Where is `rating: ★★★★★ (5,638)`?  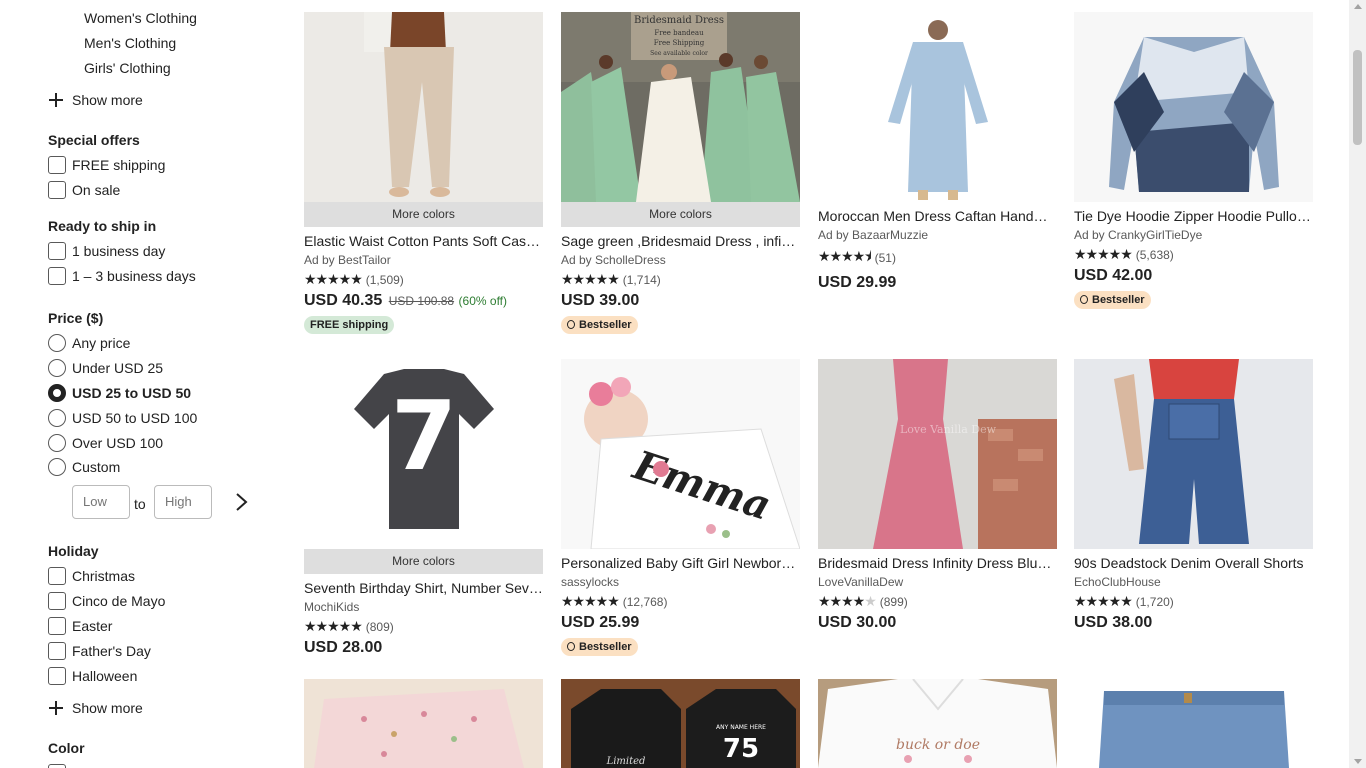
rating: ★★★★★ (5,638) is located at coordinates (1124, 254).